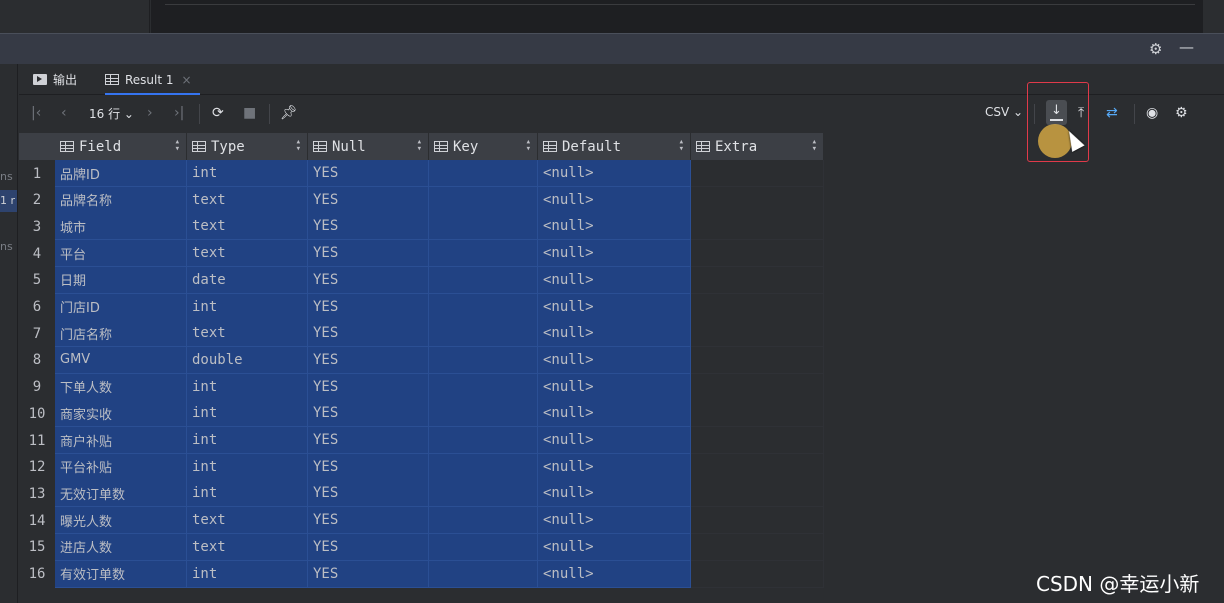  What do you see at coordinates (121, 521) in the screenshot?
I see `table-cell: 曝光人数` at bounding box center [121, 521].